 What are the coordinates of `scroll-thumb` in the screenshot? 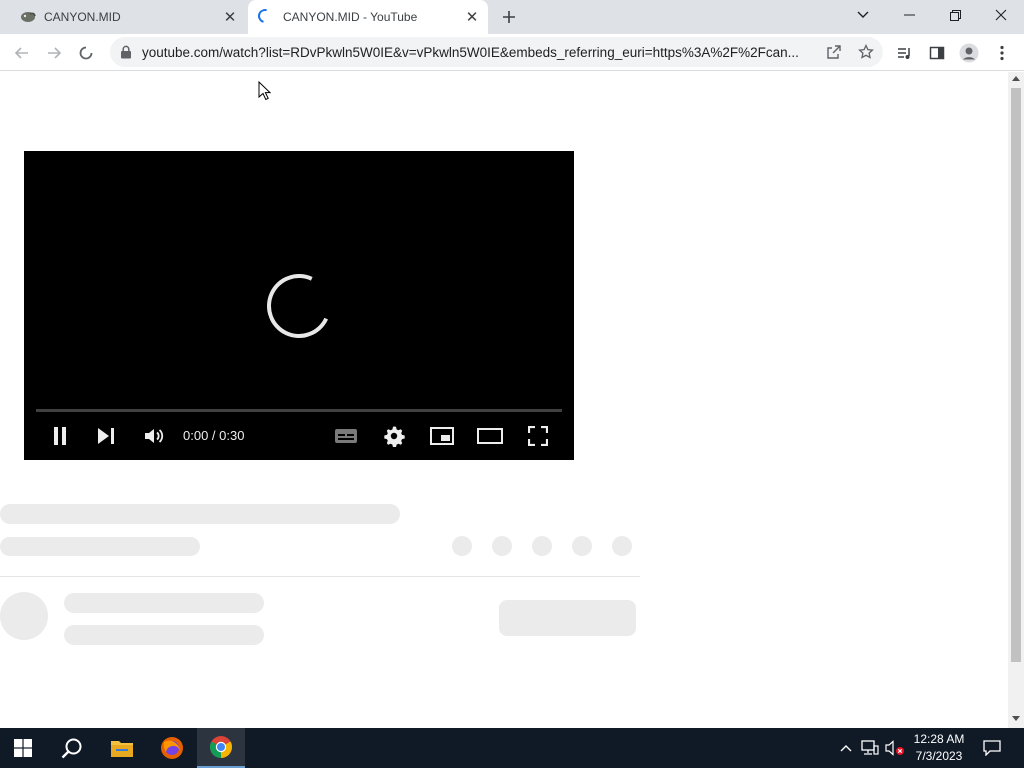 It's located at (1016, 375).